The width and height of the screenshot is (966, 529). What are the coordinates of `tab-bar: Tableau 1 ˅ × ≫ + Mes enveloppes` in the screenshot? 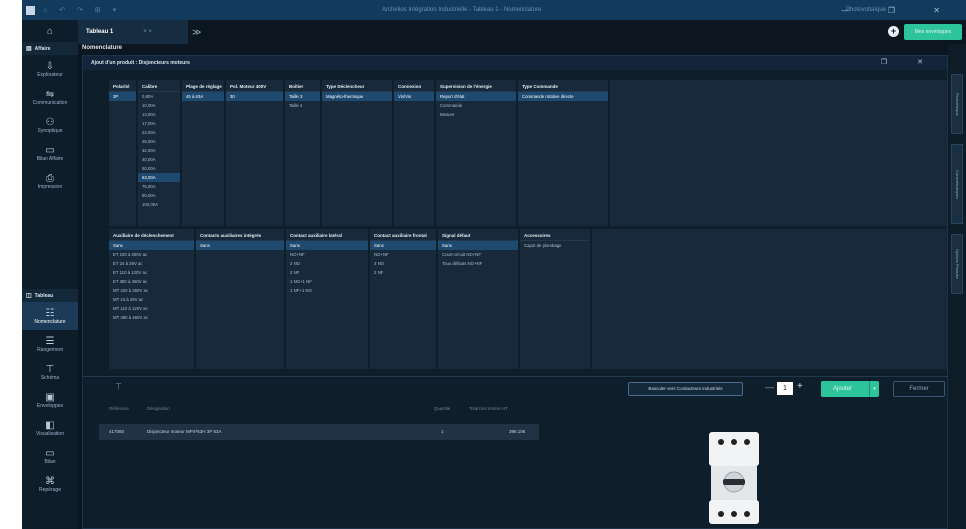 It's located at (522, 32).